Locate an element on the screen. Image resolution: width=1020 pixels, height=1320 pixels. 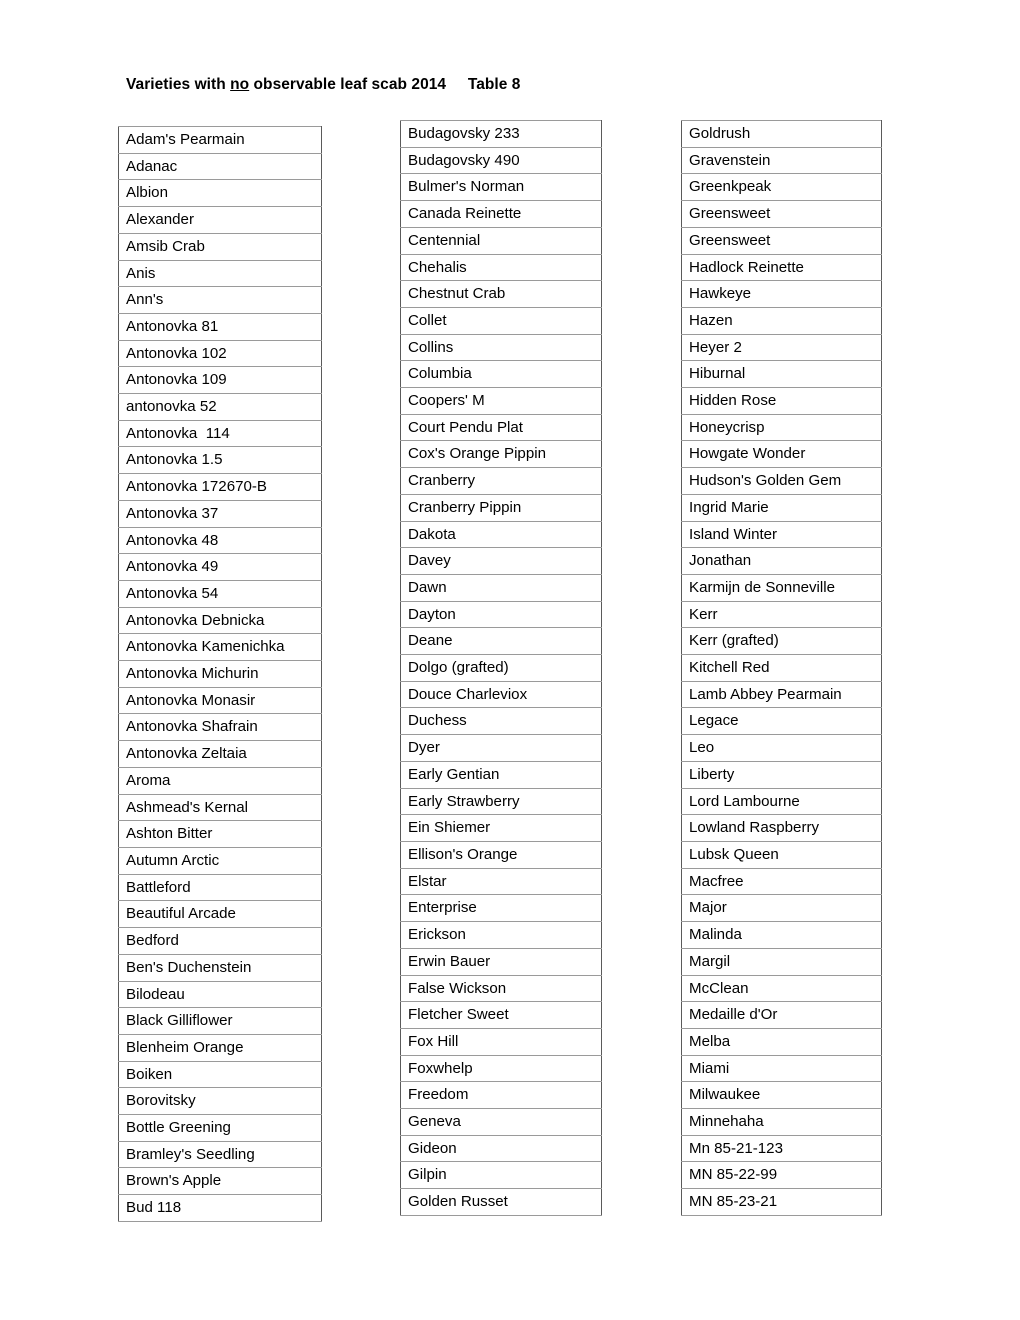
variety-name-cell: Hadlock Reinette is located at coordinates (781, 267).